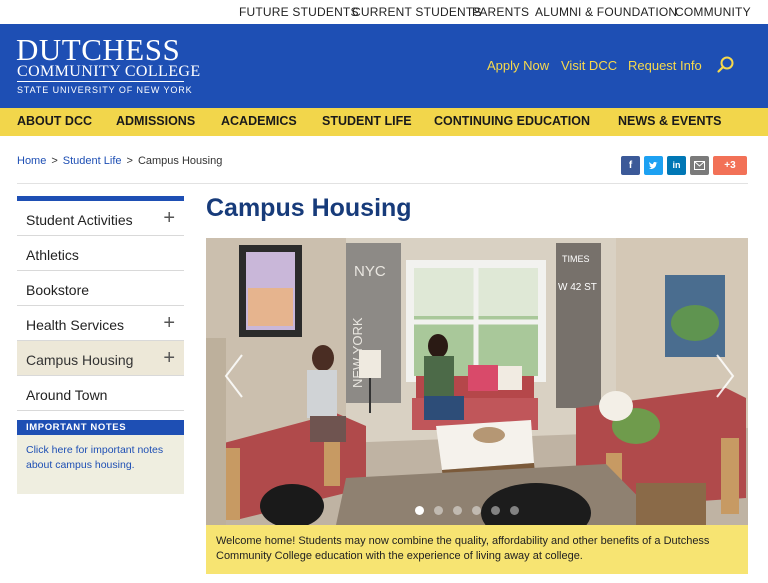 The image size is (768, 583). What do you see at coordinates (67, 395) in the screenshot?
I see `sidebar-item-label: Around Town` at bounding box center [67, 395].